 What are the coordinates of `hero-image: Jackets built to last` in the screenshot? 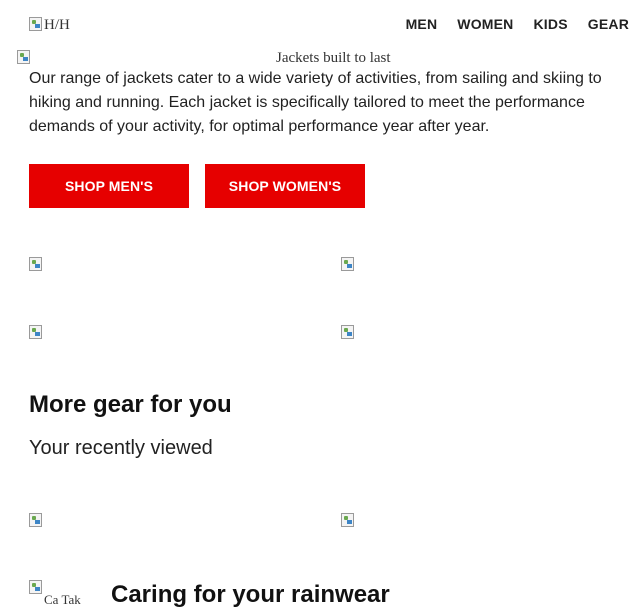 It's located at (328, 59).